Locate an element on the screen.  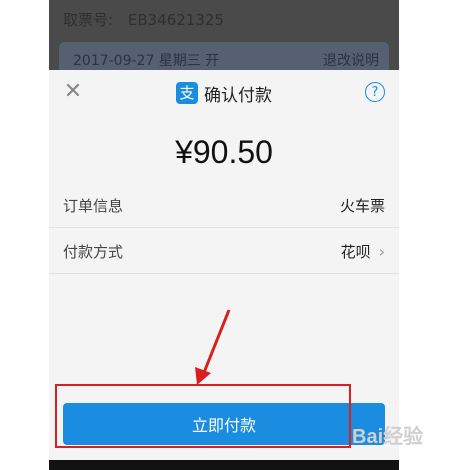
help-icon: ? is located at coordinates (375, 92).